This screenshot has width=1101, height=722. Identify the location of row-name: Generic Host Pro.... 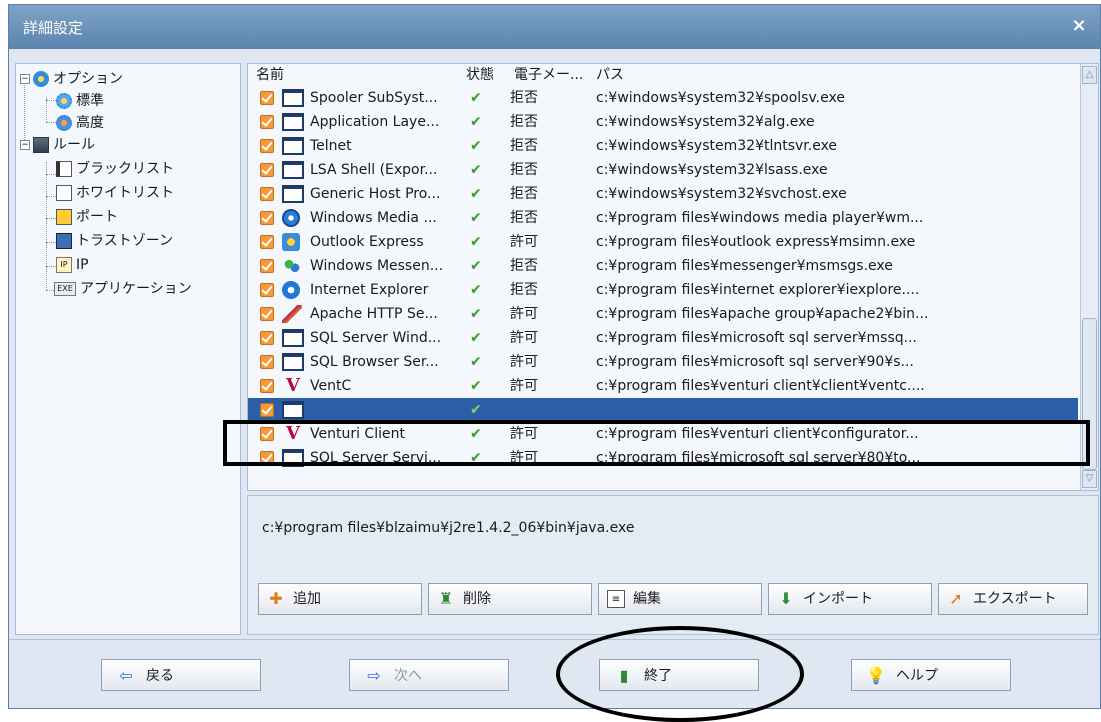
(375, 194).